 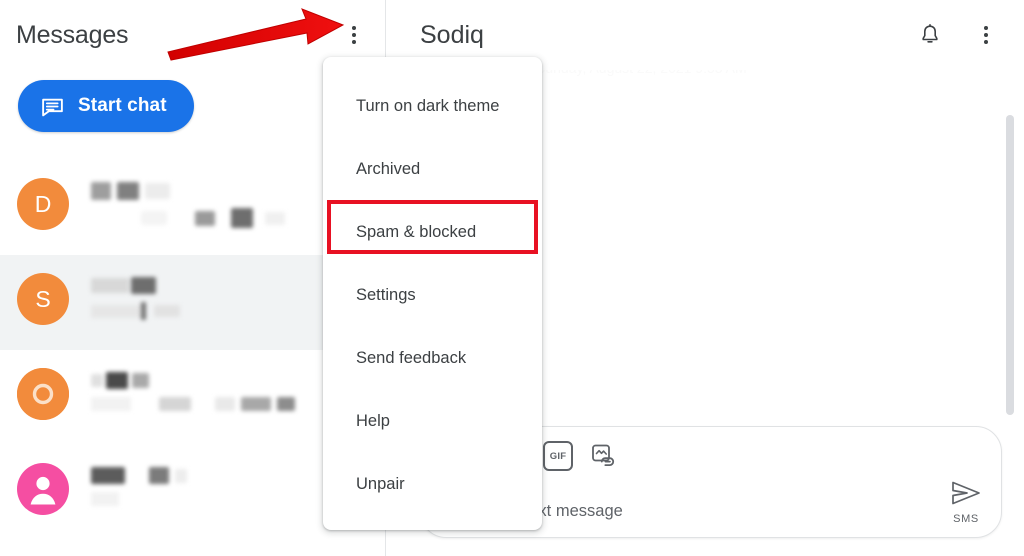 I want to click on start-chat-label: Start chat, so click(x=122, y=105).